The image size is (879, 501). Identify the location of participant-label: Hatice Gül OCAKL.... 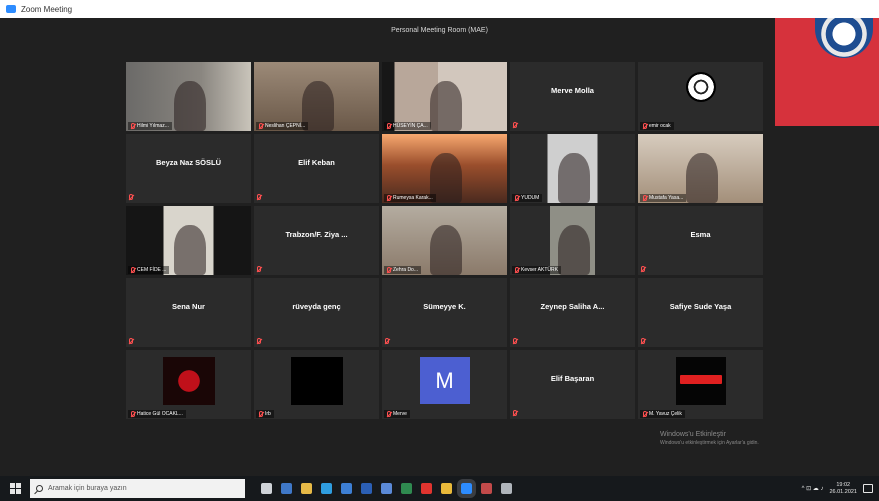
(157, 414).